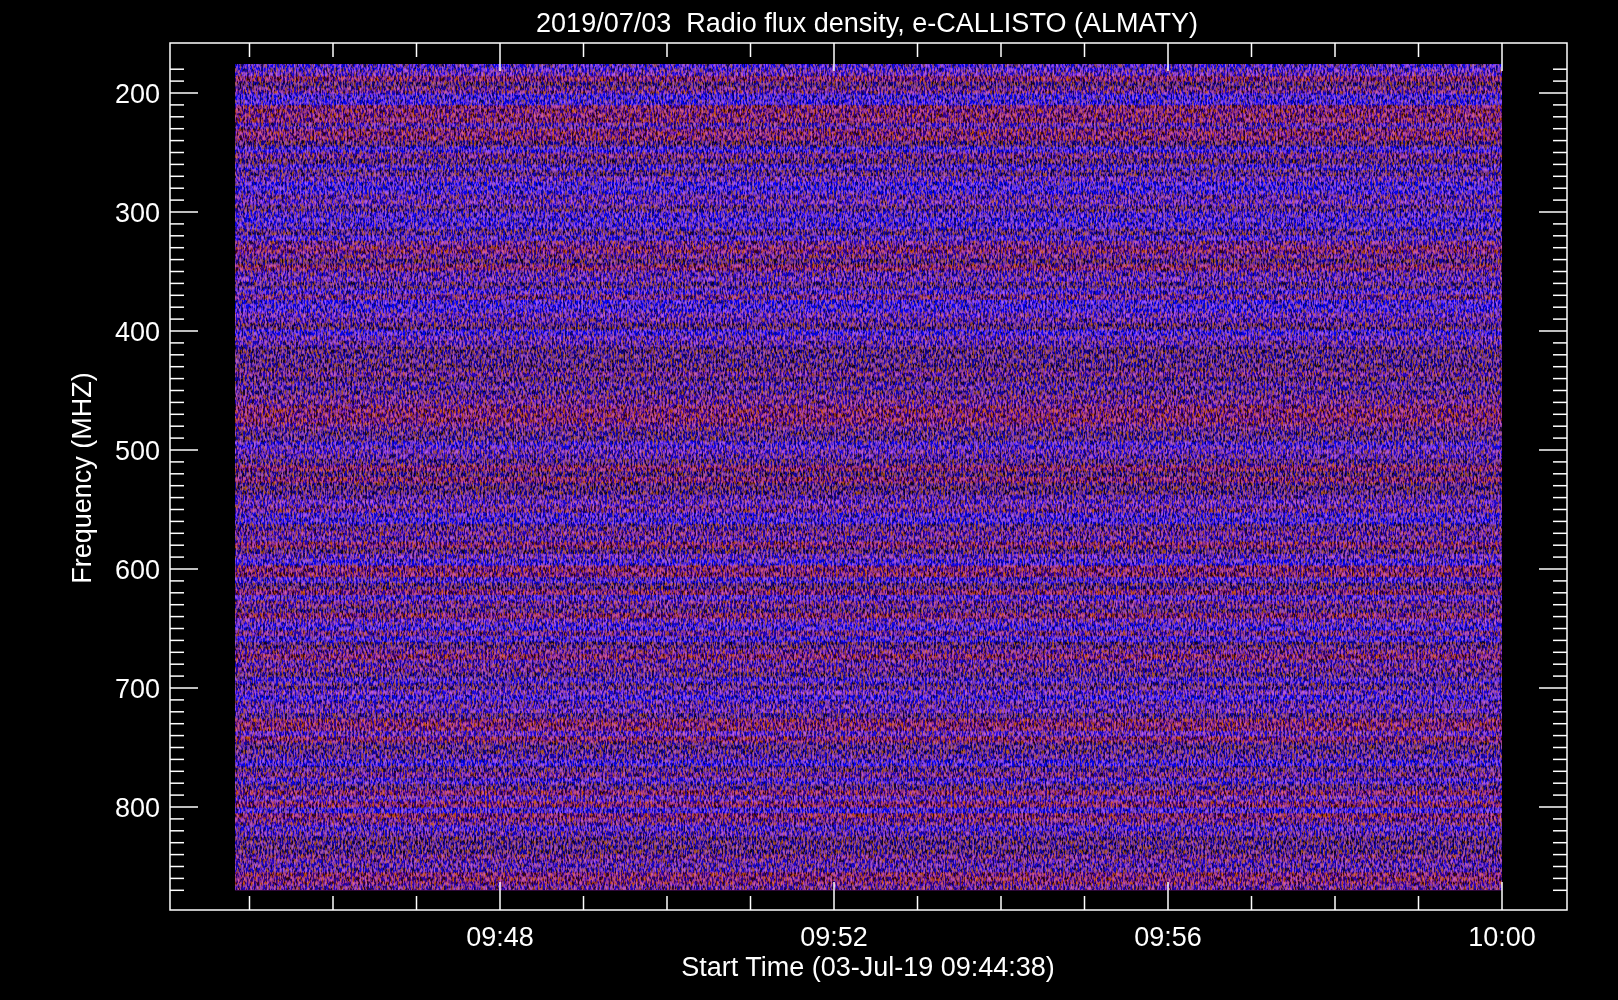 The image size is (1618, 1000). I want to click on tick-label: 300, so click(137, 213).